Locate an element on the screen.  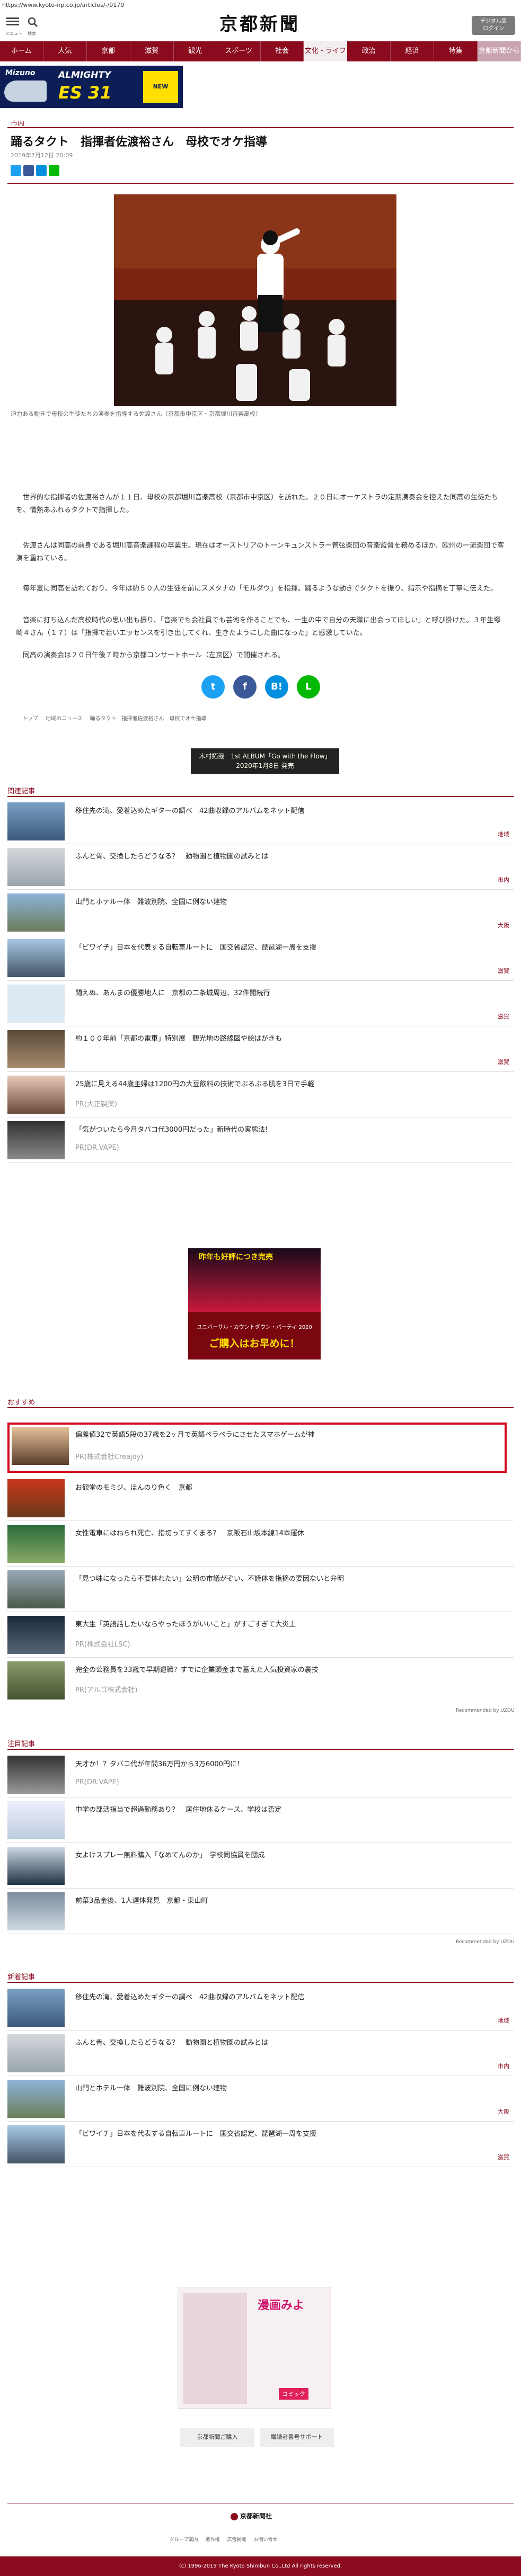
item-title: 前菜3品金後、1人遅体発見 京都・東山町 is located at coordinates (287, 1900).